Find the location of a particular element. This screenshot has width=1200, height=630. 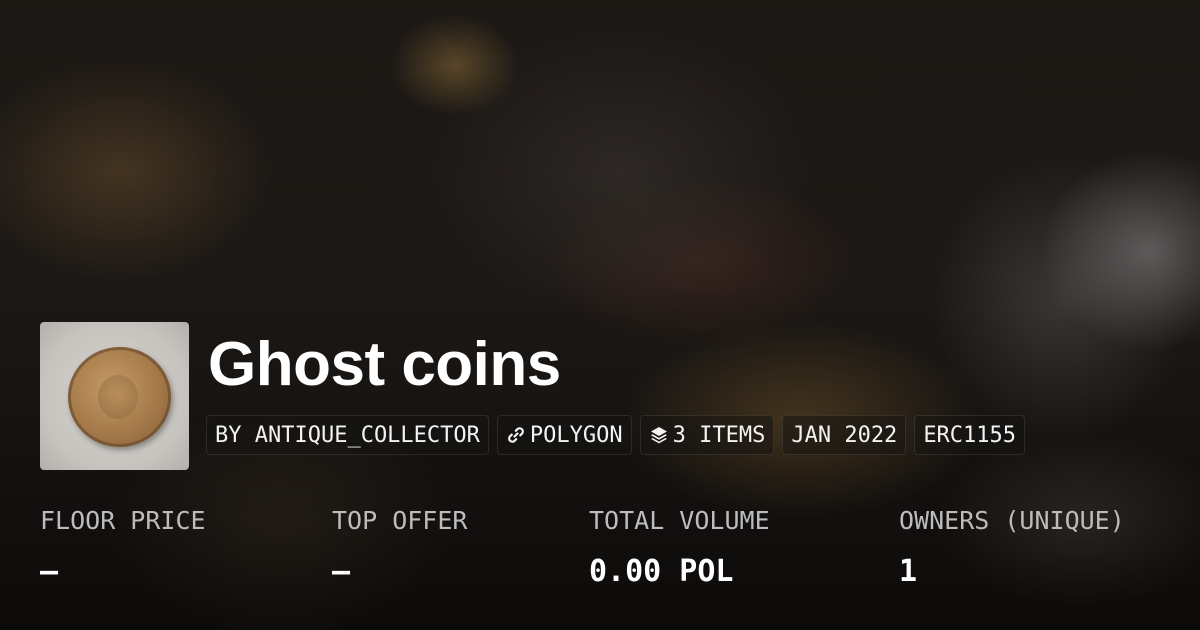

standard-chip: ERC1155 is located at coordinates (970, 435).